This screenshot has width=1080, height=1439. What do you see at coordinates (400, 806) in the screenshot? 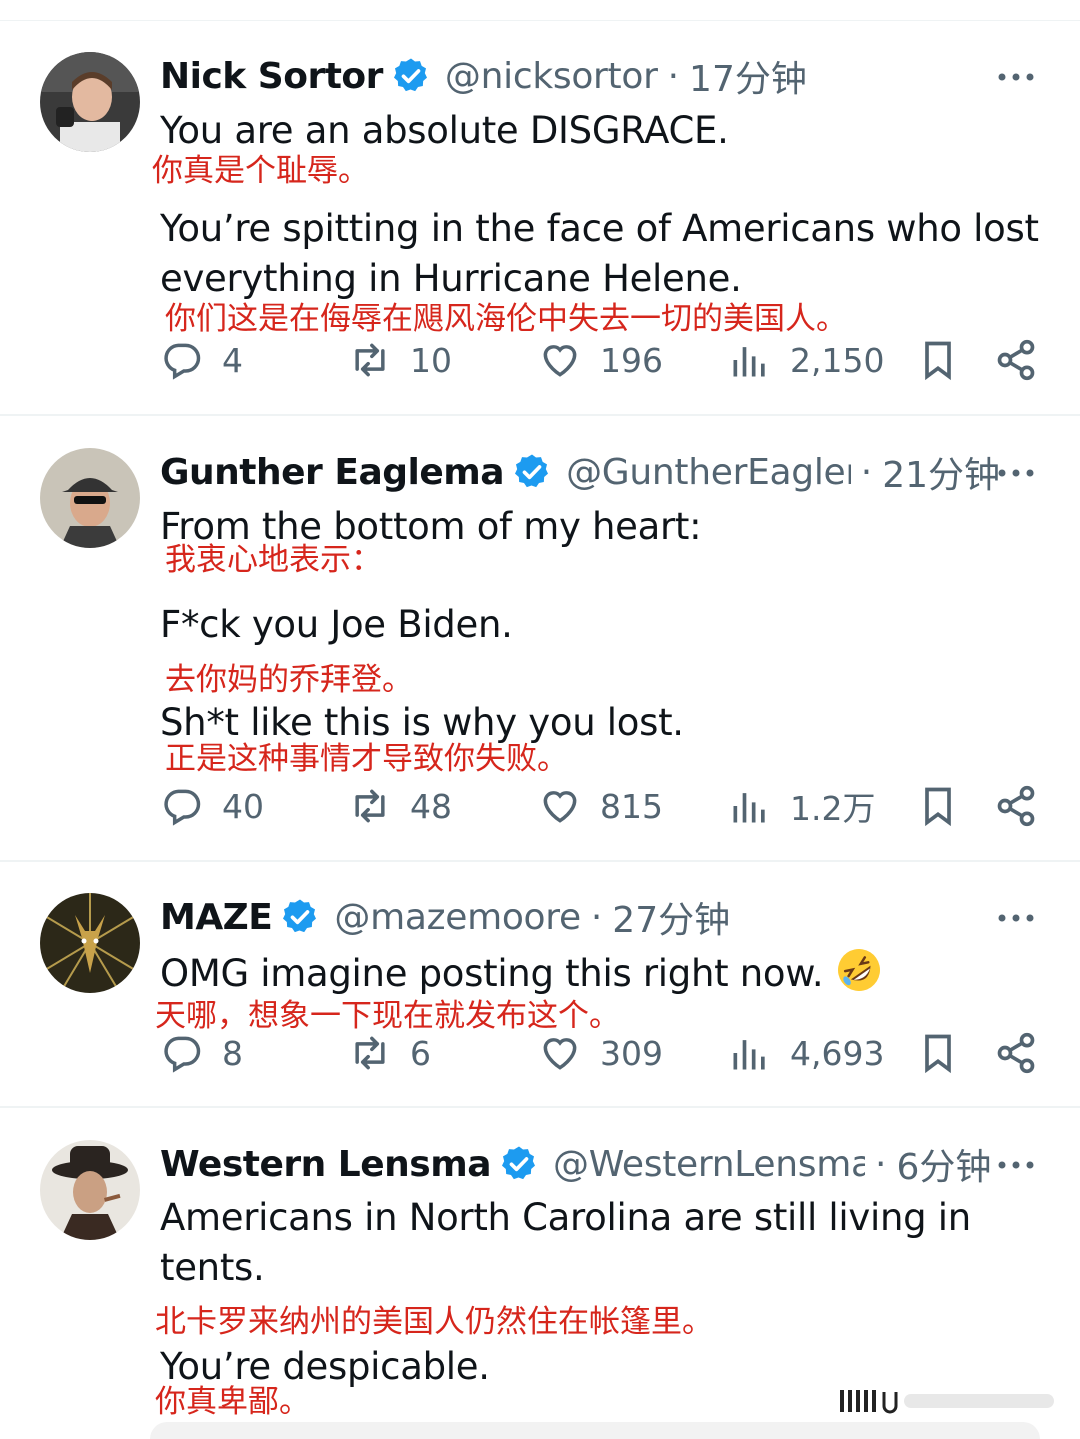
I see `retweet-button: 48` at bounding box center [400, 806].